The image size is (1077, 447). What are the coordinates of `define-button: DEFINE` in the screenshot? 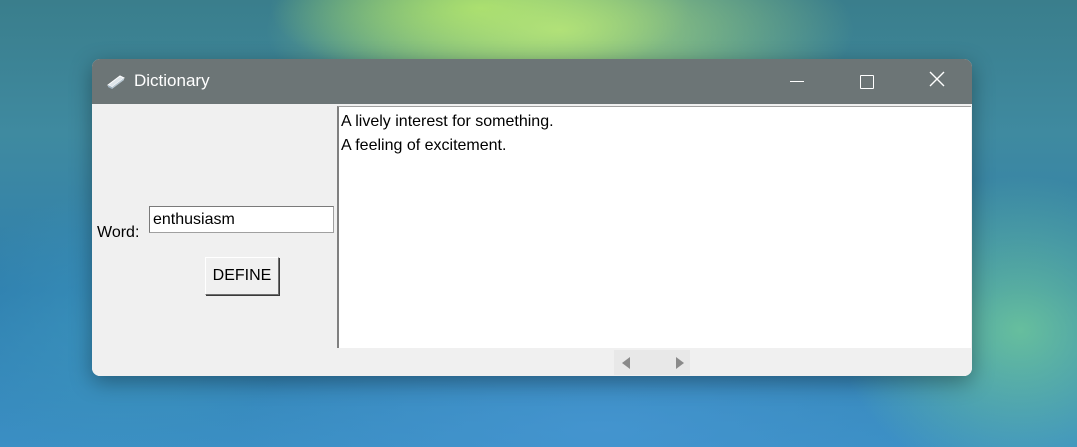 It's located at (242, 276).